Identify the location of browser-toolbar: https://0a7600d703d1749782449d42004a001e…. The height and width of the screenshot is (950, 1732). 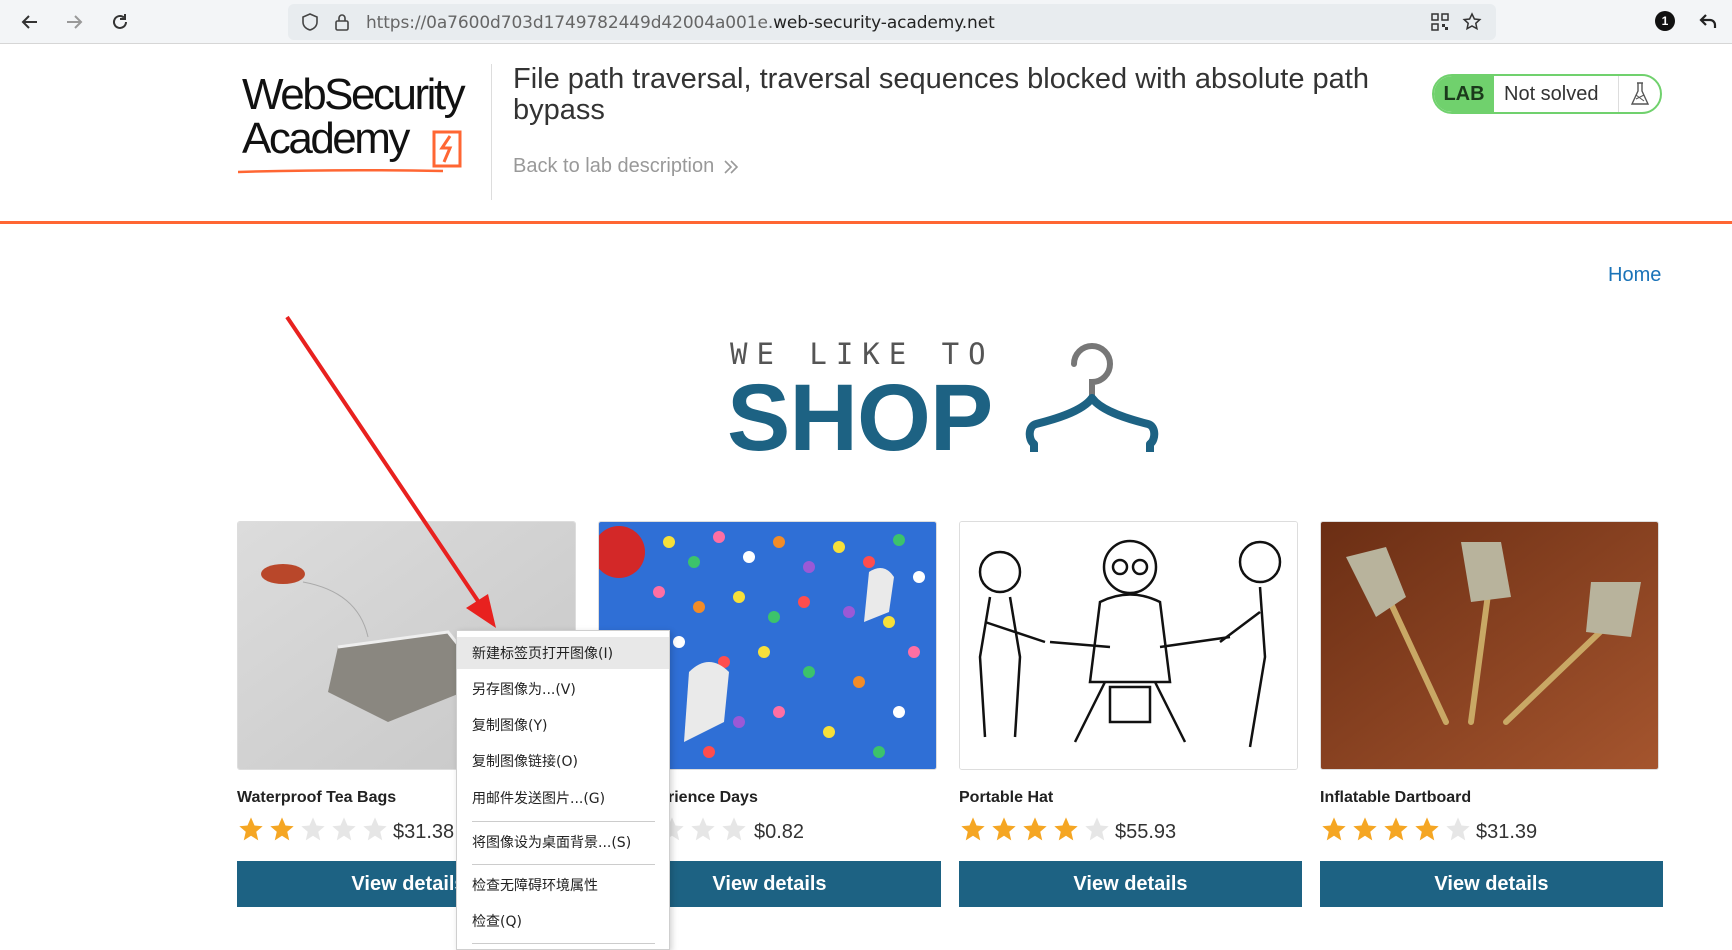
(866, 22).